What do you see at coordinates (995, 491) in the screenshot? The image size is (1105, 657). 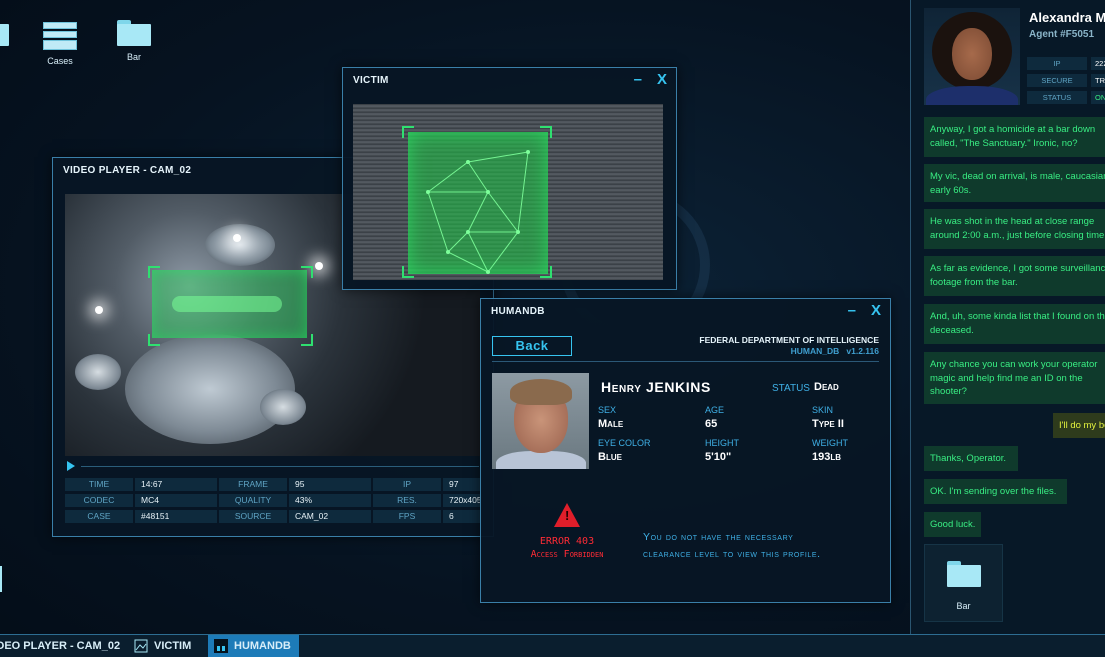 I see `chat-message: OK. I'm sending over the files.` at bounding box center [995, 491].